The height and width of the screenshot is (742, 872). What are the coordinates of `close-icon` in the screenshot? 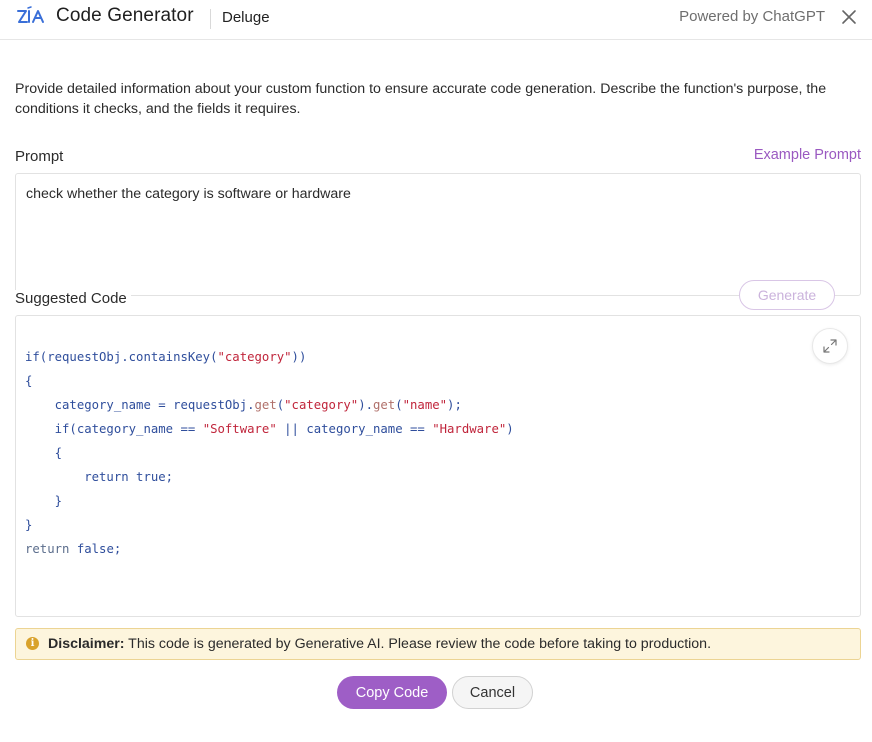 It's located at (849, 17).